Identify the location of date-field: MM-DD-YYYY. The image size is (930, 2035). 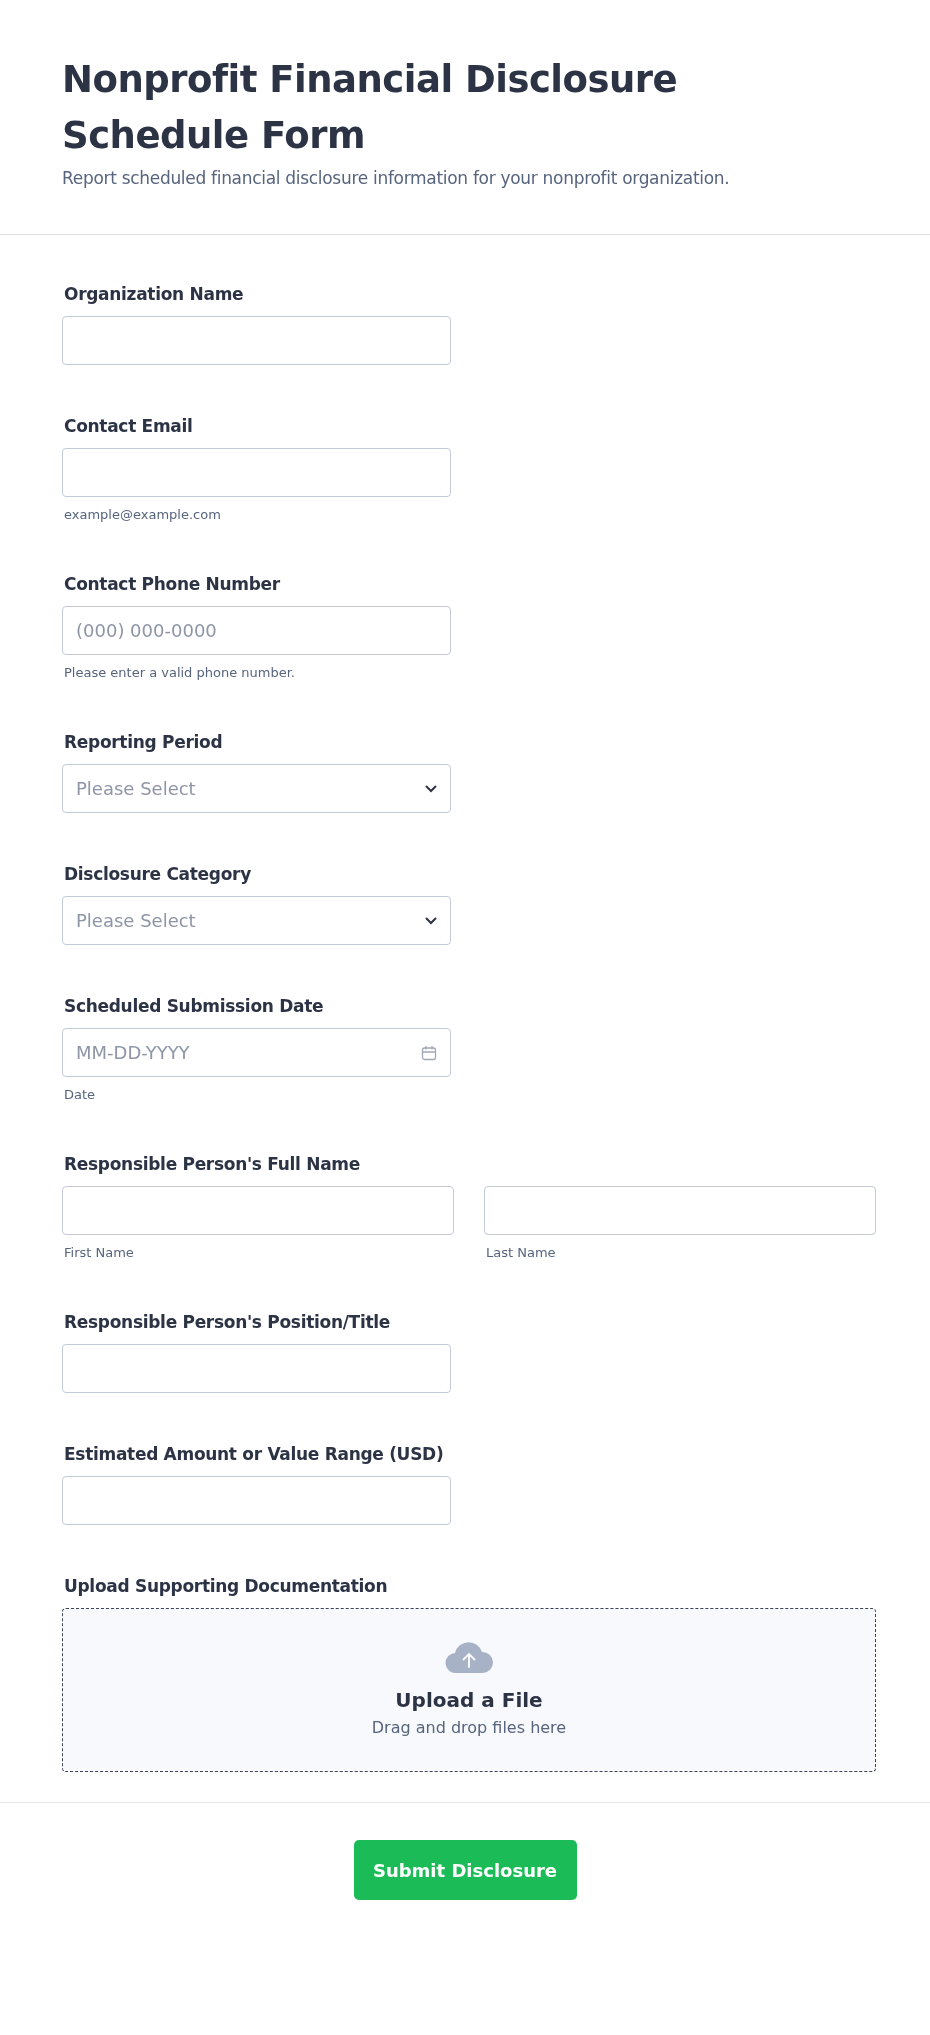
(256, 1052).